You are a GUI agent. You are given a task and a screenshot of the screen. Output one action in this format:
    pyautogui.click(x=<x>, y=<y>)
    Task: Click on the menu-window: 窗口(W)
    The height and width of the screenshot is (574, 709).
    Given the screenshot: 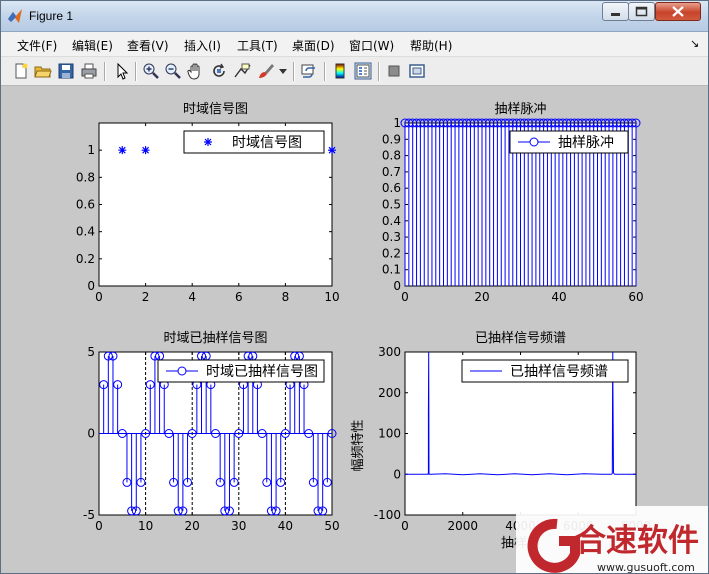 What is the action you would take?
    pyautogui.click(x=371, y=45)
    